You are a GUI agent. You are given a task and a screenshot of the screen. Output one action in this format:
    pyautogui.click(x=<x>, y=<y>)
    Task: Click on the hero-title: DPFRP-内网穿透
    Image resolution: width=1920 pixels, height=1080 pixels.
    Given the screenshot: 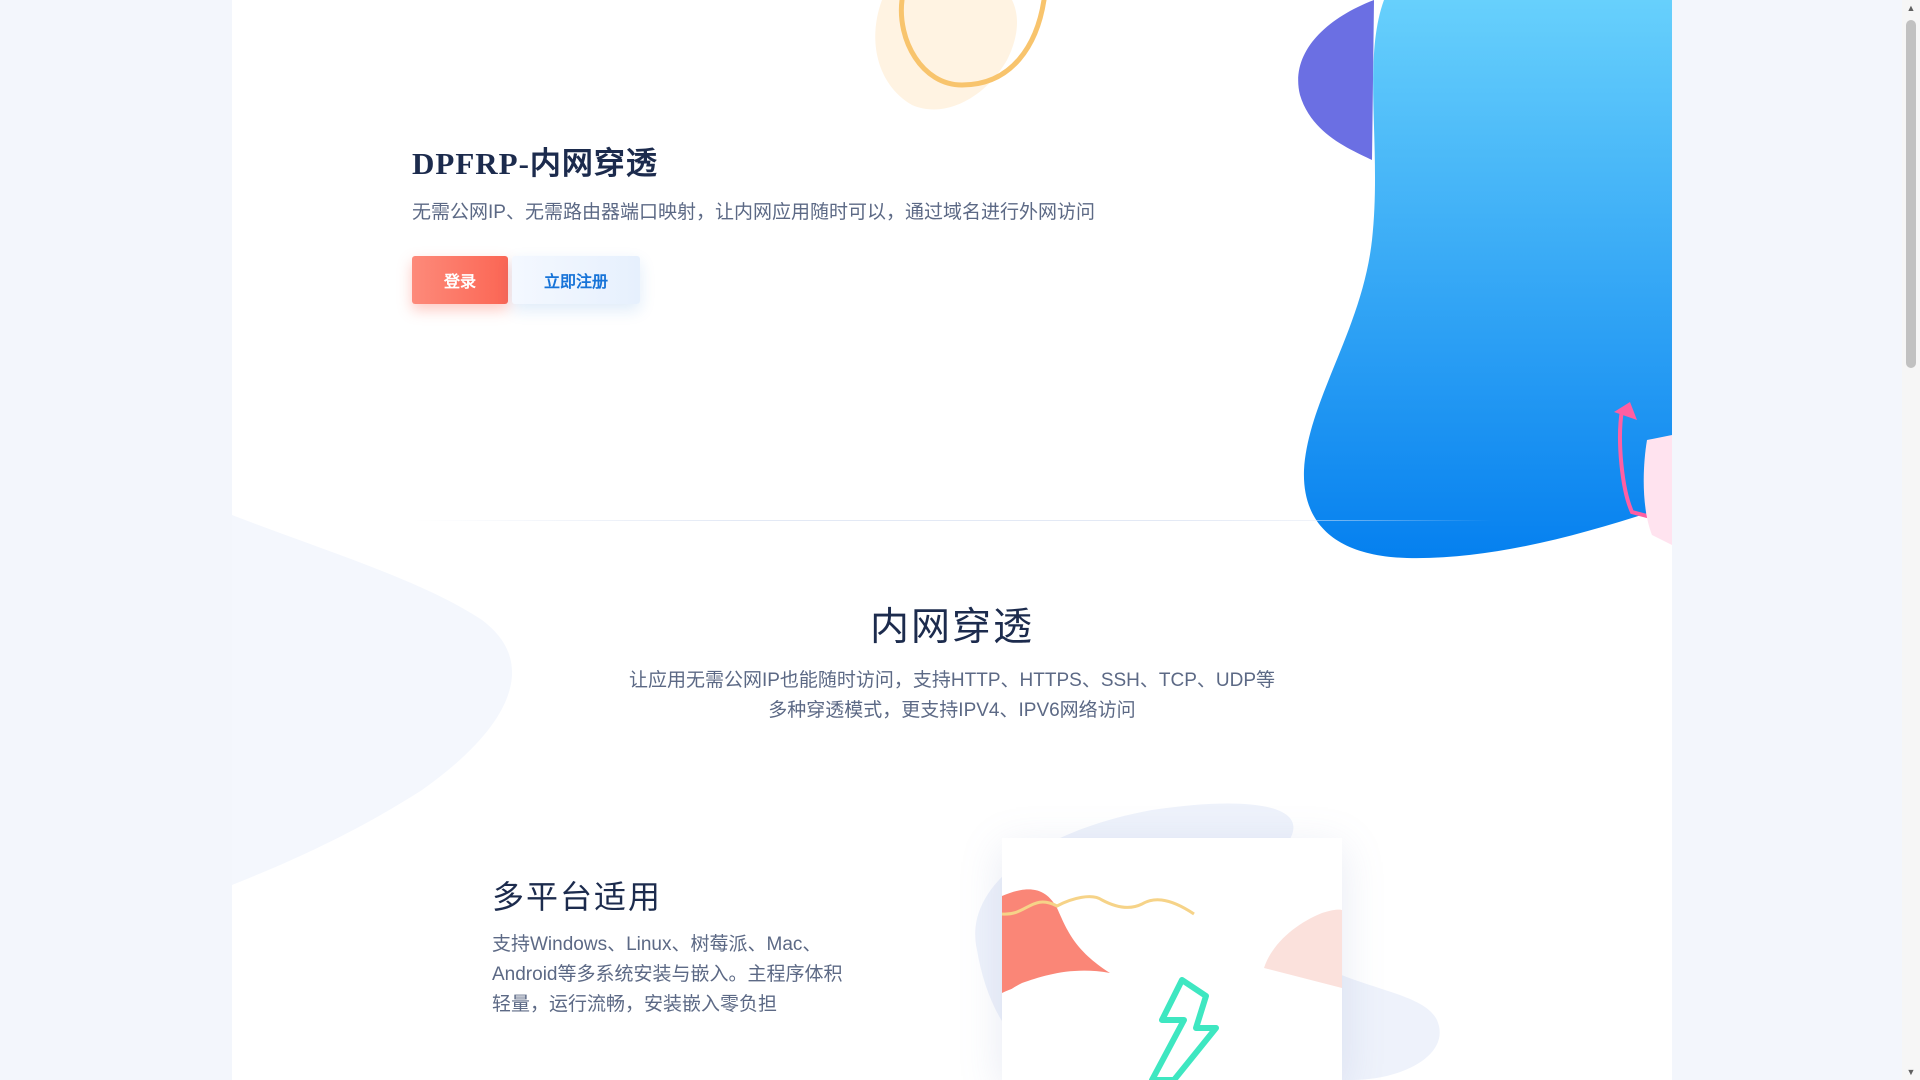 What is the action you would take?
    pyautogui.click(x=535, y=163)
    